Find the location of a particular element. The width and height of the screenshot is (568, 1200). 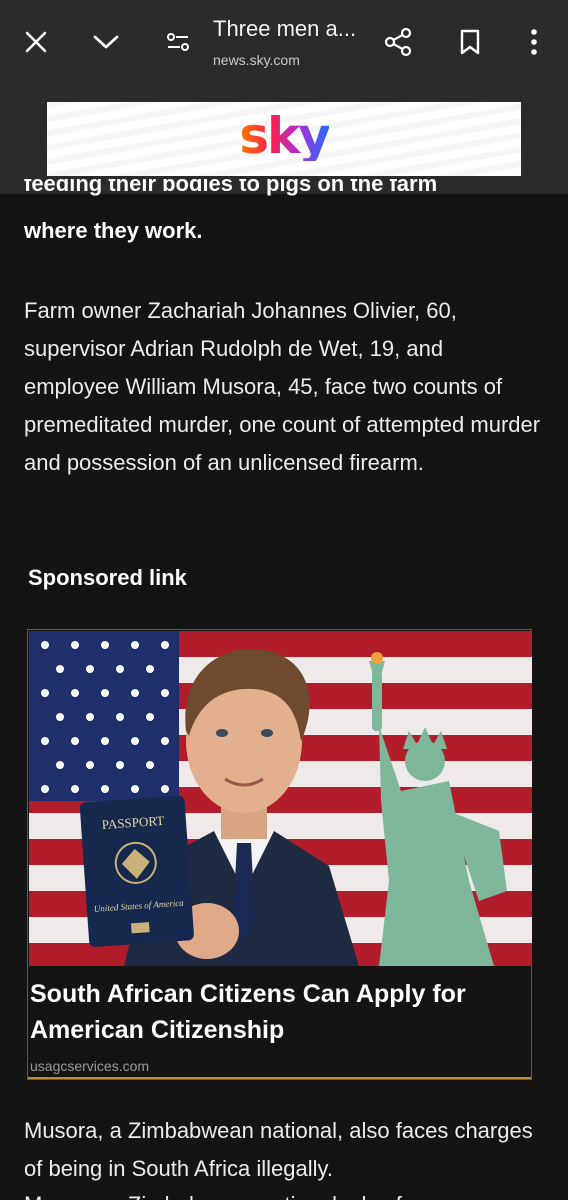

ad-domain: usagcservices.com is located at coordinates (89, 1066).